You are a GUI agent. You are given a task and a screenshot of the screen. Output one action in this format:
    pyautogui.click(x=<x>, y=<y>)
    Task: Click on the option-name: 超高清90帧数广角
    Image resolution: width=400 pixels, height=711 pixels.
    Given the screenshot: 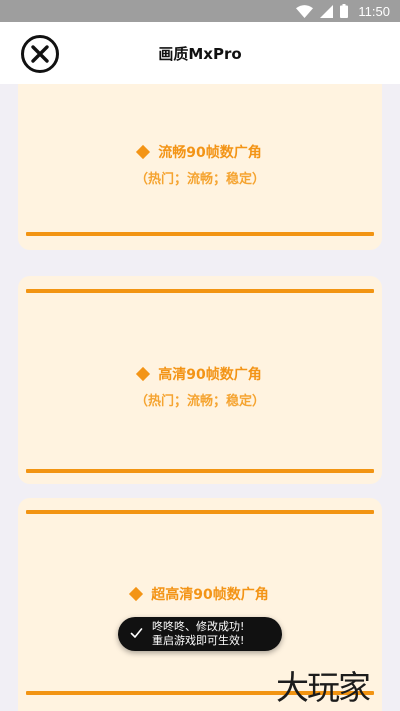 What is the action you would take?
    pyautogui.click(x=210, y=595)
    